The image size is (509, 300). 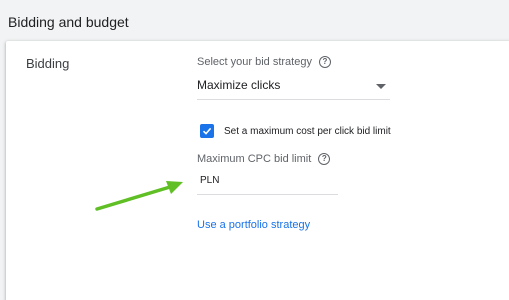 I want to click on max-cpc-label-row: Maximum CPC bid limit ?, so click(x=264, y=159).